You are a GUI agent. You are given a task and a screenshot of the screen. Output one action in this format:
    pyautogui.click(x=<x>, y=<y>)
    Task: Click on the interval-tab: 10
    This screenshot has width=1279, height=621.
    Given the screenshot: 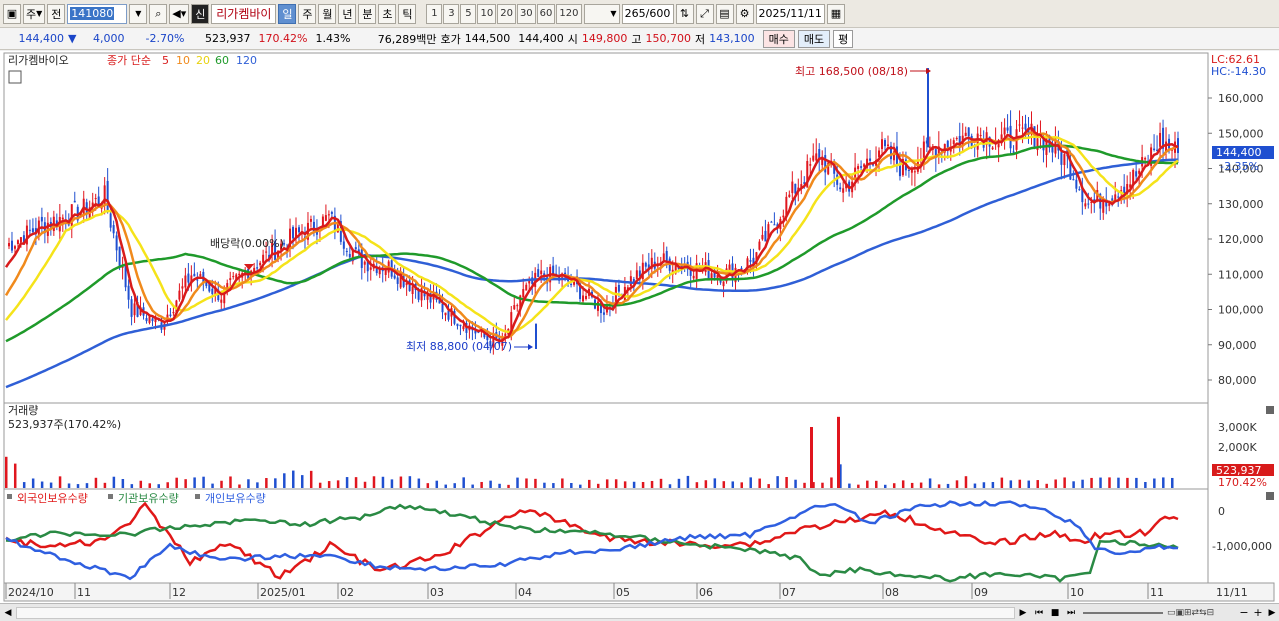 What is the action you would take?
    pyautogui.click(x=487, y=13)
    